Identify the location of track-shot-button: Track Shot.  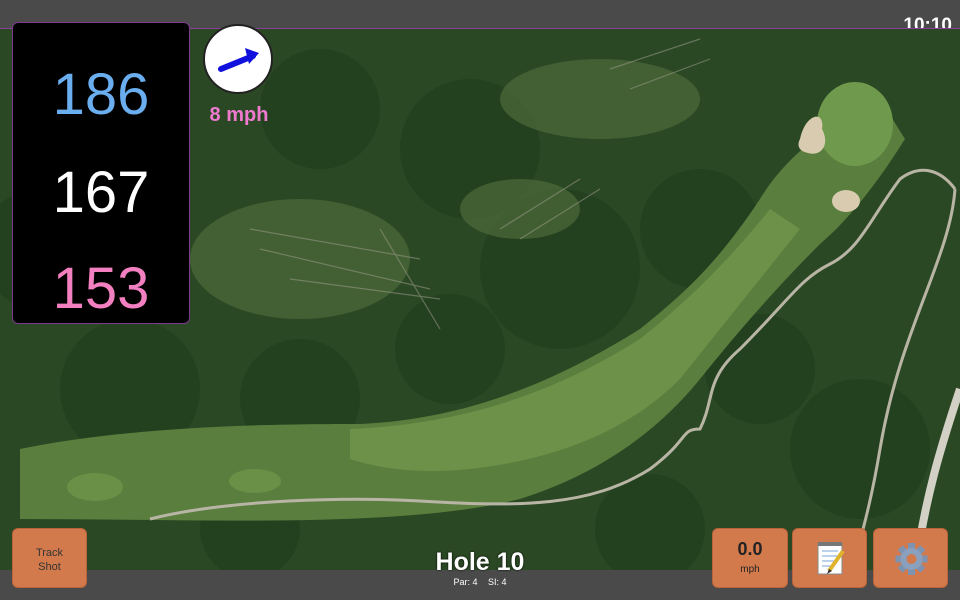
(49, 558).